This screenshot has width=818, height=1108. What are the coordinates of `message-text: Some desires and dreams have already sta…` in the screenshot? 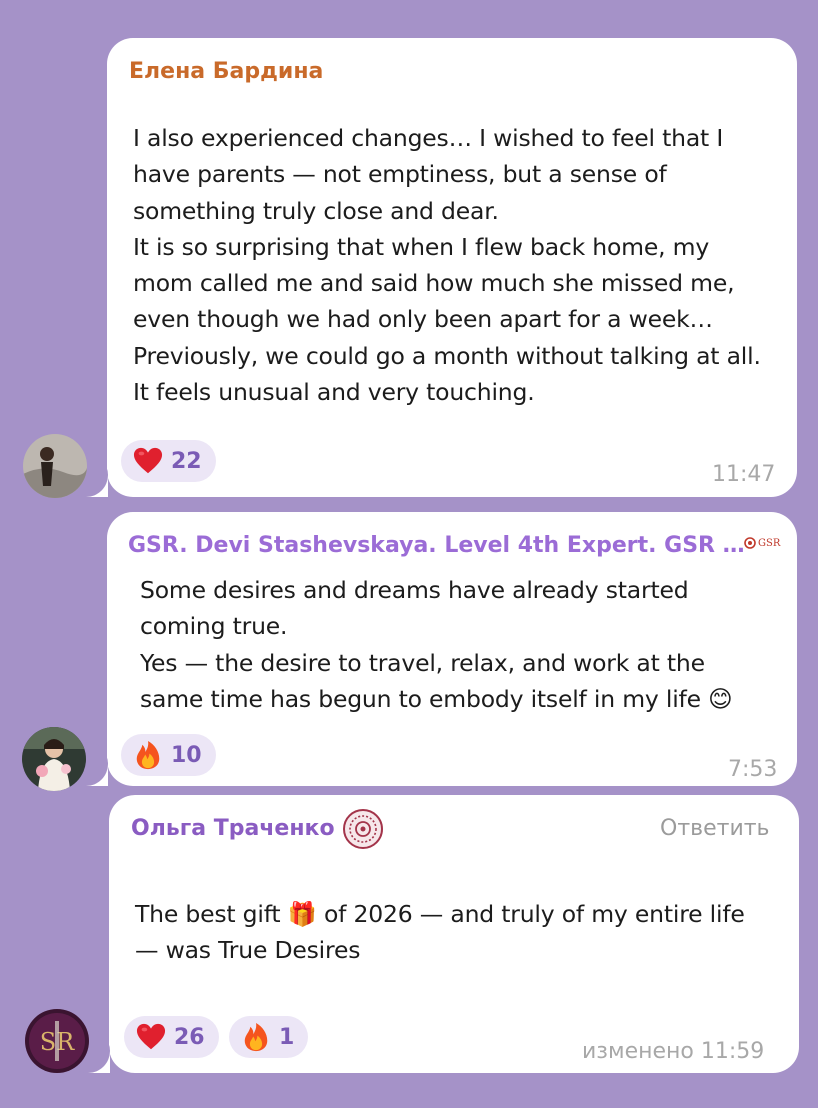 It's located at (436, 644).